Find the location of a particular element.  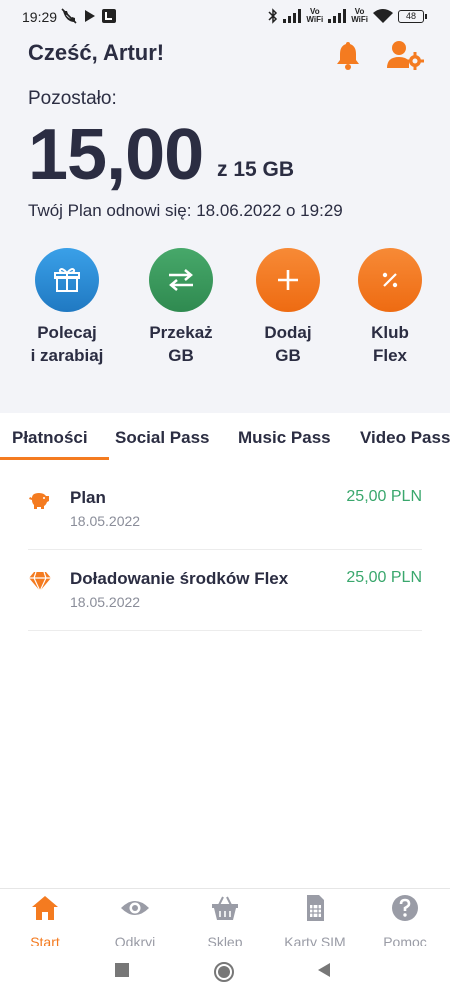

tab-social-pass: Social Pass is located at coordinates (162, 438).